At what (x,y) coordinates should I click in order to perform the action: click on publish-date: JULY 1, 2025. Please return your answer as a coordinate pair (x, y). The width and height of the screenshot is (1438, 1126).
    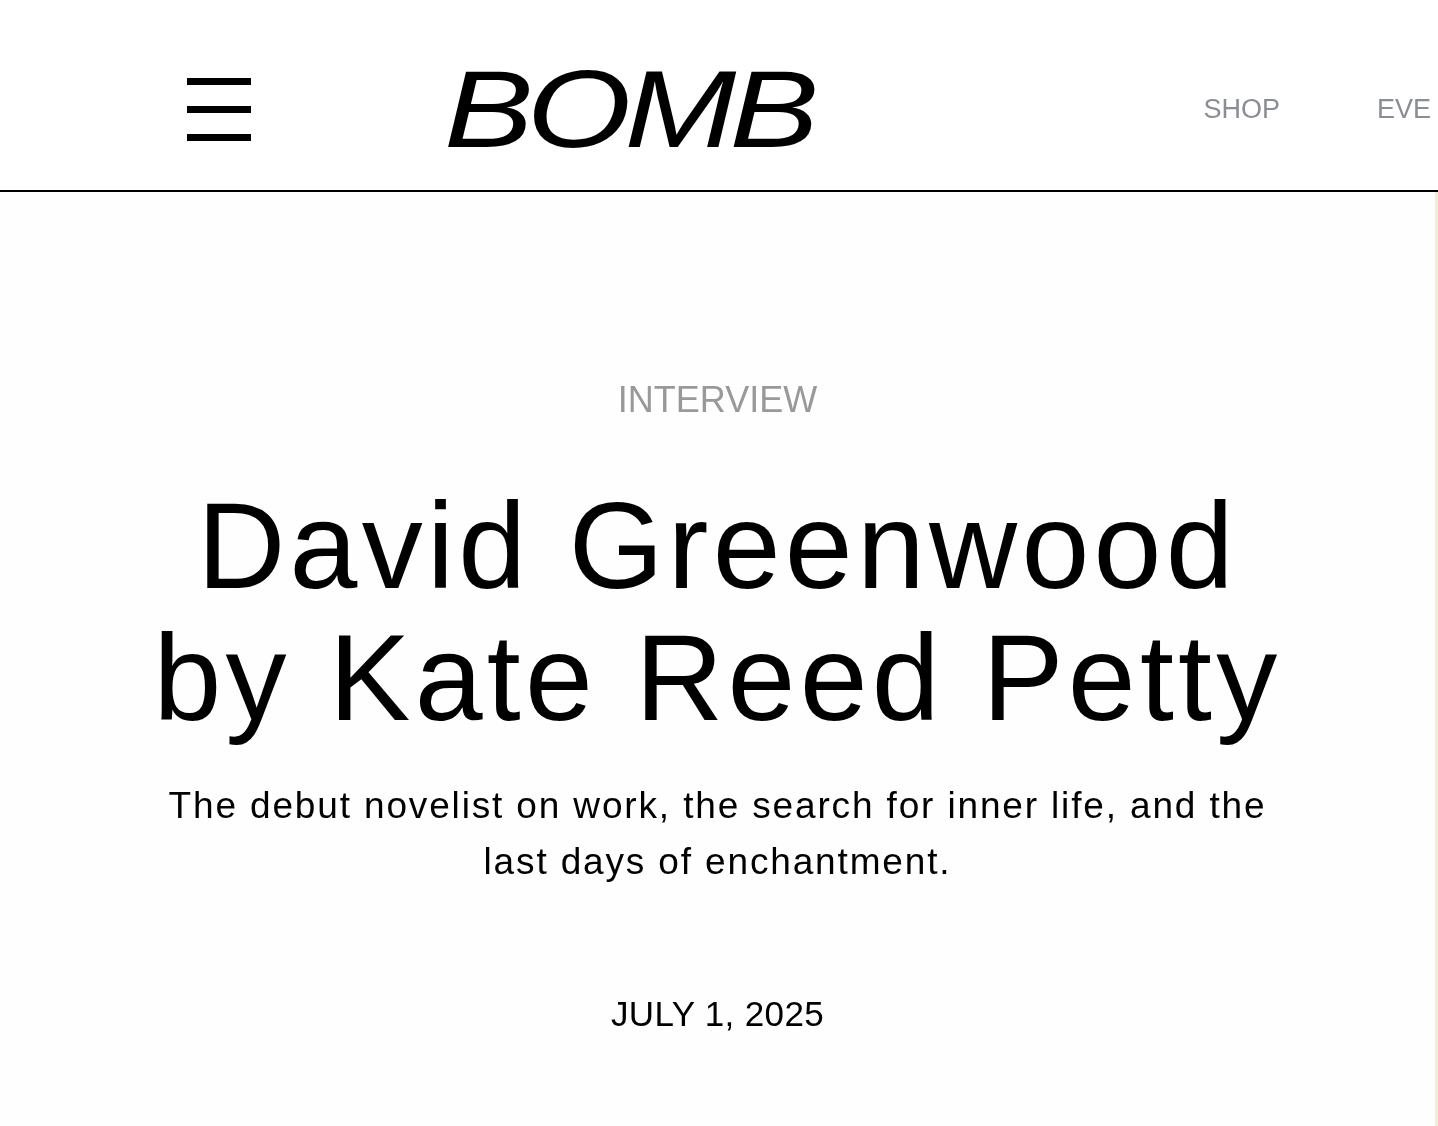
    Looking at the image, I should click on (717, 1014).